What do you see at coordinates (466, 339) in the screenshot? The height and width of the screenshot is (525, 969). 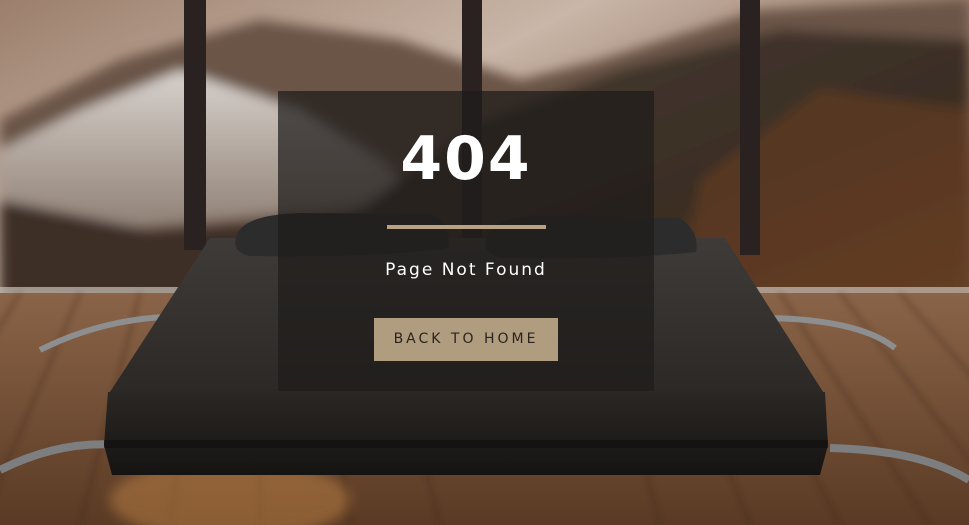 I see `back-to-home-button: BACK TO HOME` at bounding box center [466, 339].